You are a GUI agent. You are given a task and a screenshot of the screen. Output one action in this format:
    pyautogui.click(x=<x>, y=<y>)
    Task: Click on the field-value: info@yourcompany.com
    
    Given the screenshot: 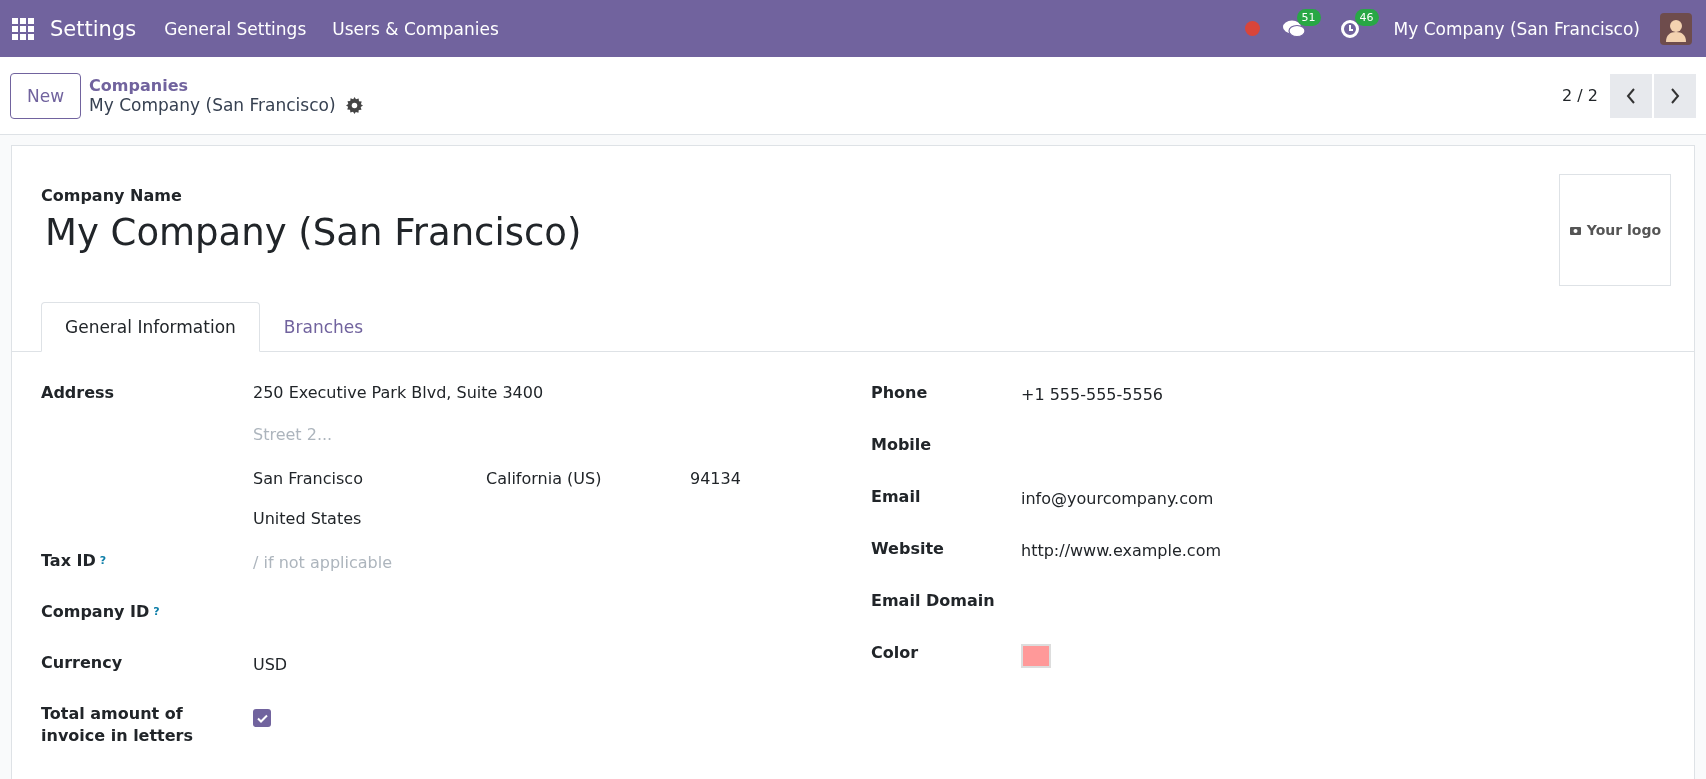 What is the action you would take?
    pyautogui.click(x=1343, y=498)
    